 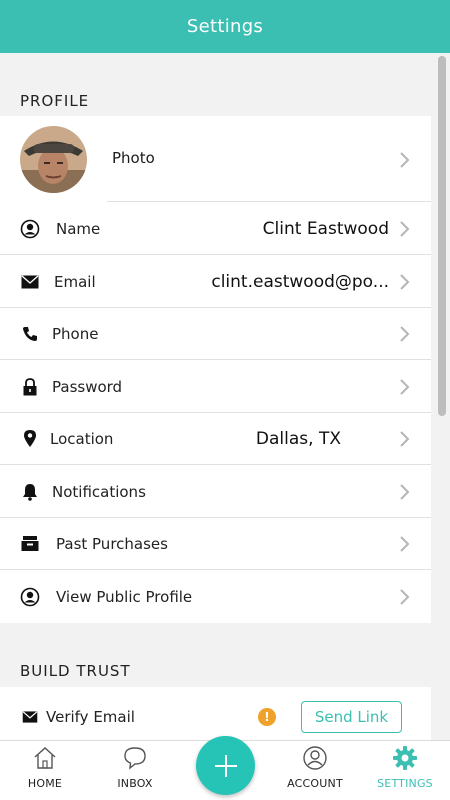 What do you see at coordinates (78, 228) in the screenshot?
I see `name-label: Name` at bounding box center [78, 228].